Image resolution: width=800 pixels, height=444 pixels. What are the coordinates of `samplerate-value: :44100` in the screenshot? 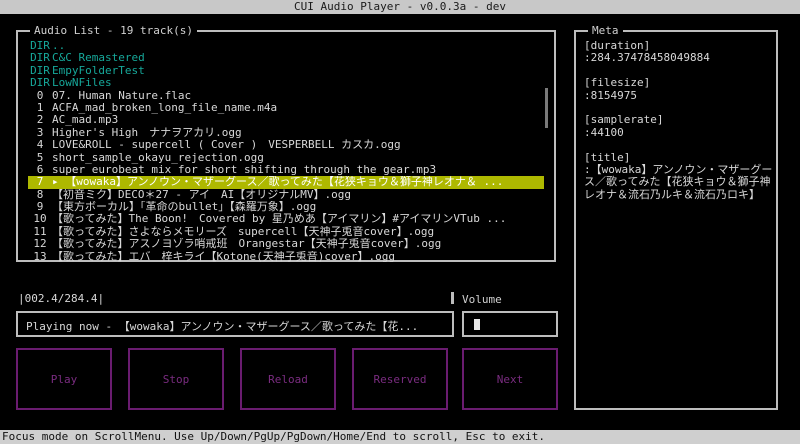 It's located at (604, 132).